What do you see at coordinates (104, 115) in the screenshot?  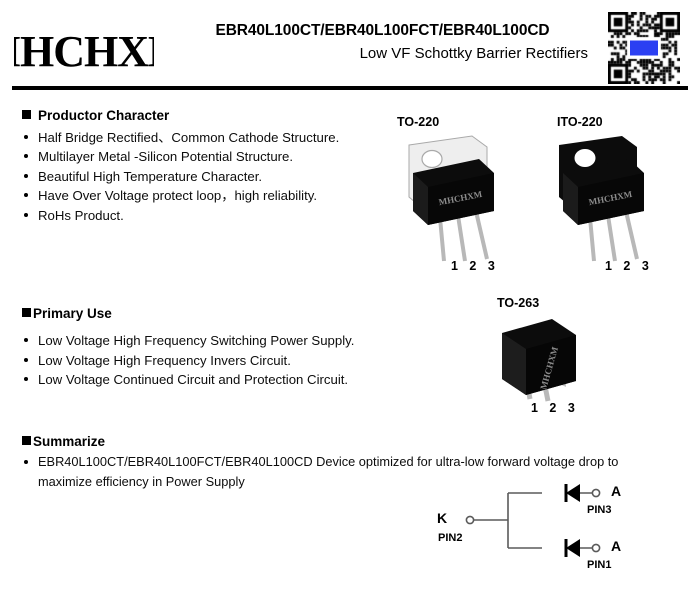 I see `section-title-character: Productor Character` at bounding box center [104, 115].